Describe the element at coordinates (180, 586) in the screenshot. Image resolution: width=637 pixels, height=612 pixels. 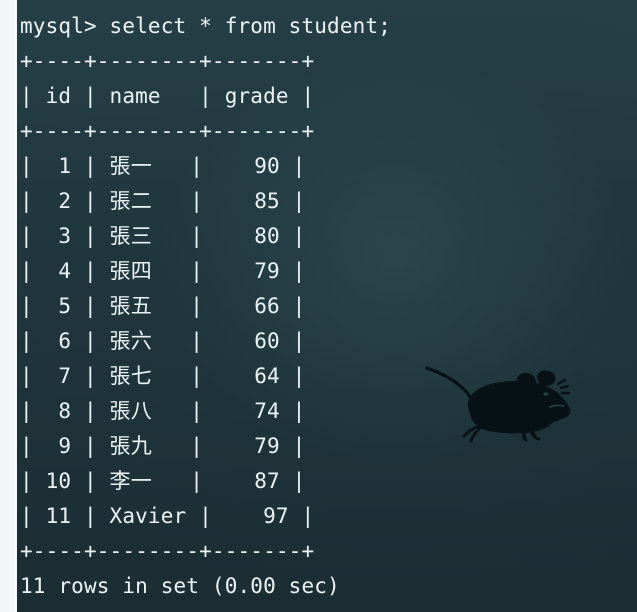
I see `result-status: 11 rows in set (0.00 sec)` at that location.